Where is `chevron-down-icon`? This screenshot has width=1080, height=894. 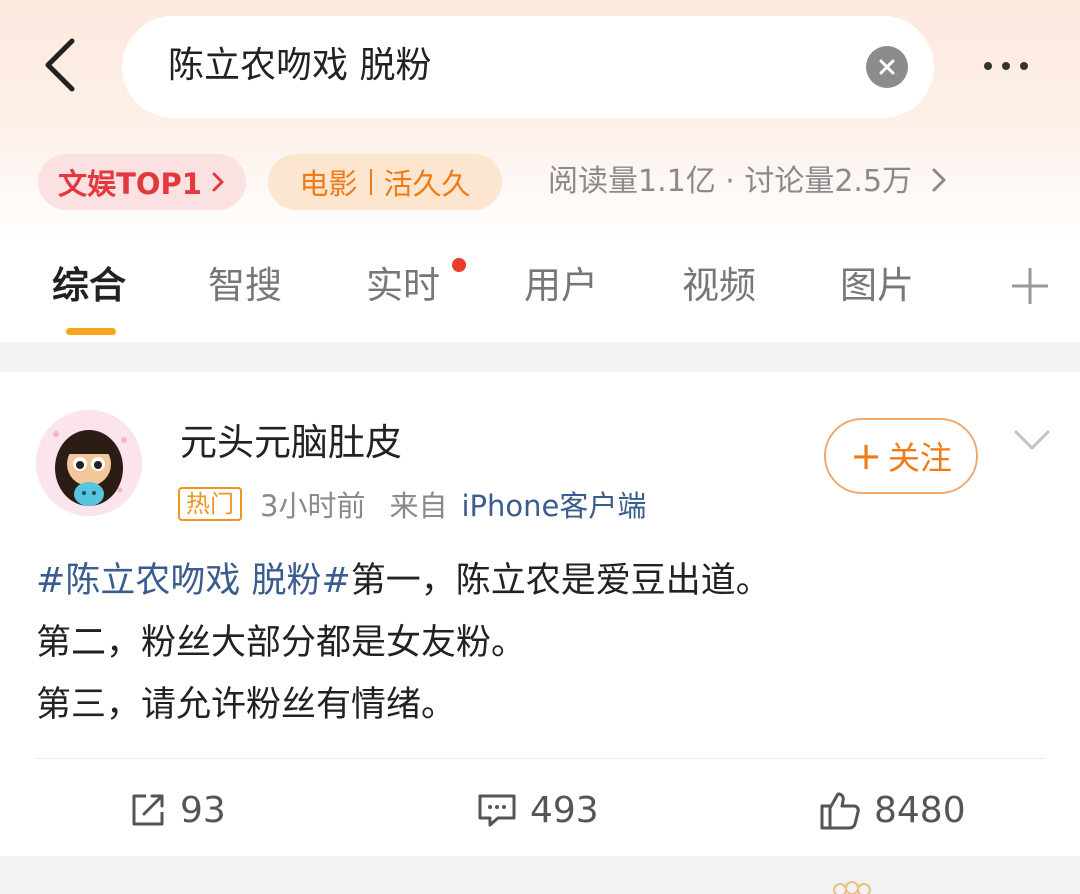 chevron-down-icon is located at coordinates (1032, 439).